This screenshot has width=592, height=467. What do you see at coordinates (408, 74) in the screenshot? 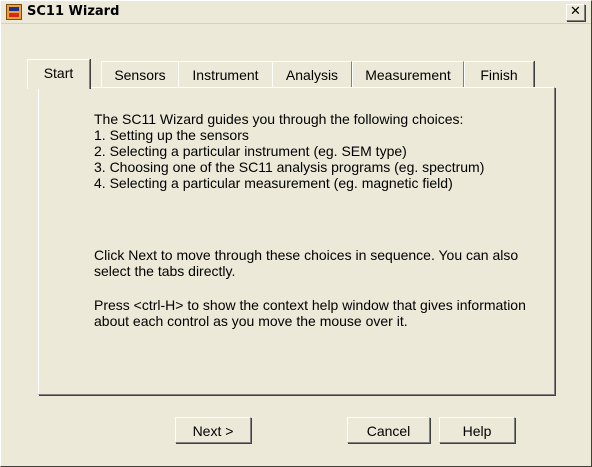
I see `tab-measurement: Measurement` at bounding box center [408, 74].